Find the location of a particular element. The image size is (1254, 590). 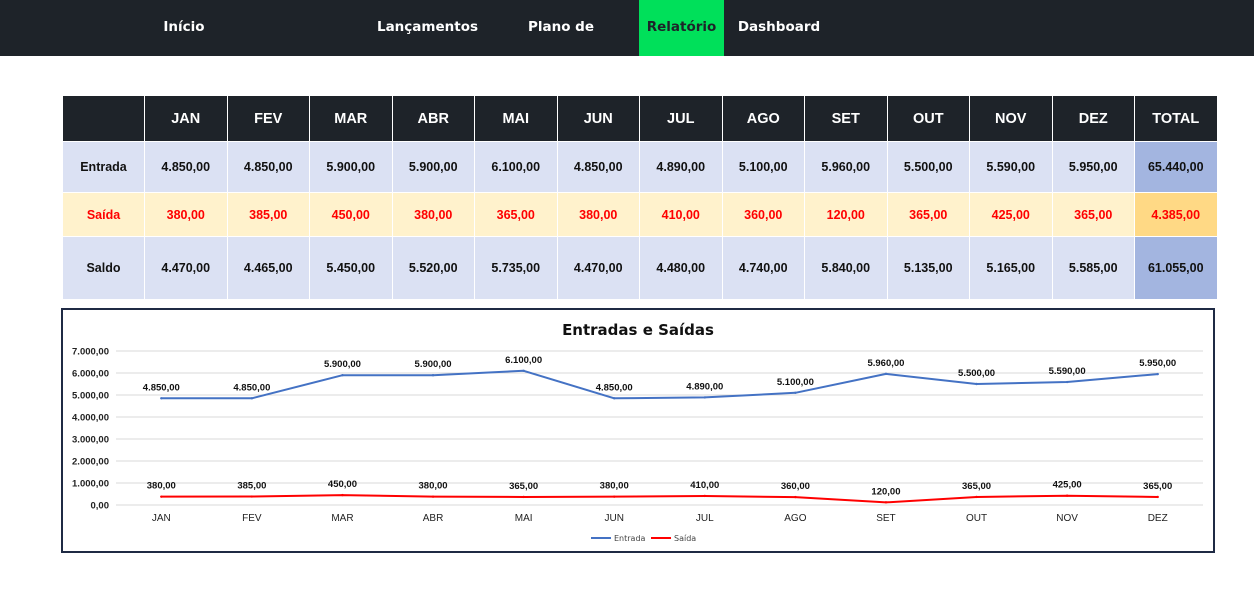

y-tick-label: 2.000,00 is located at coordinates (90, 462).